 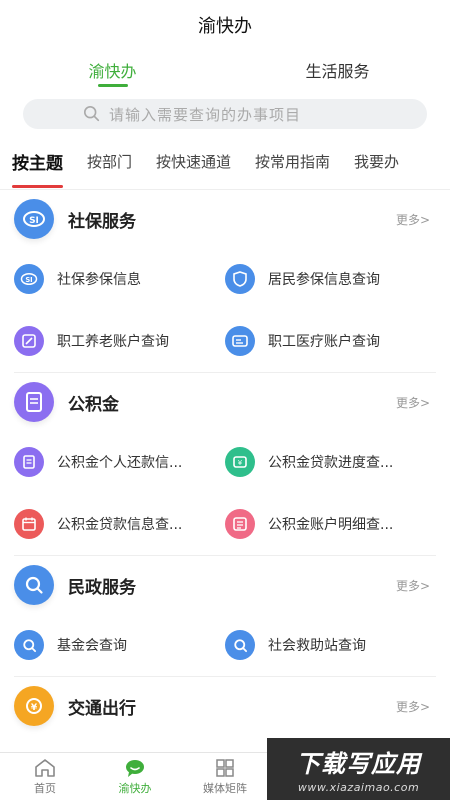 I want to click on service-grid: SI 社保参保信息 居民参保信息查询 职工养老账户查询 职工医疗账户查询, so click(x=225, y=310).